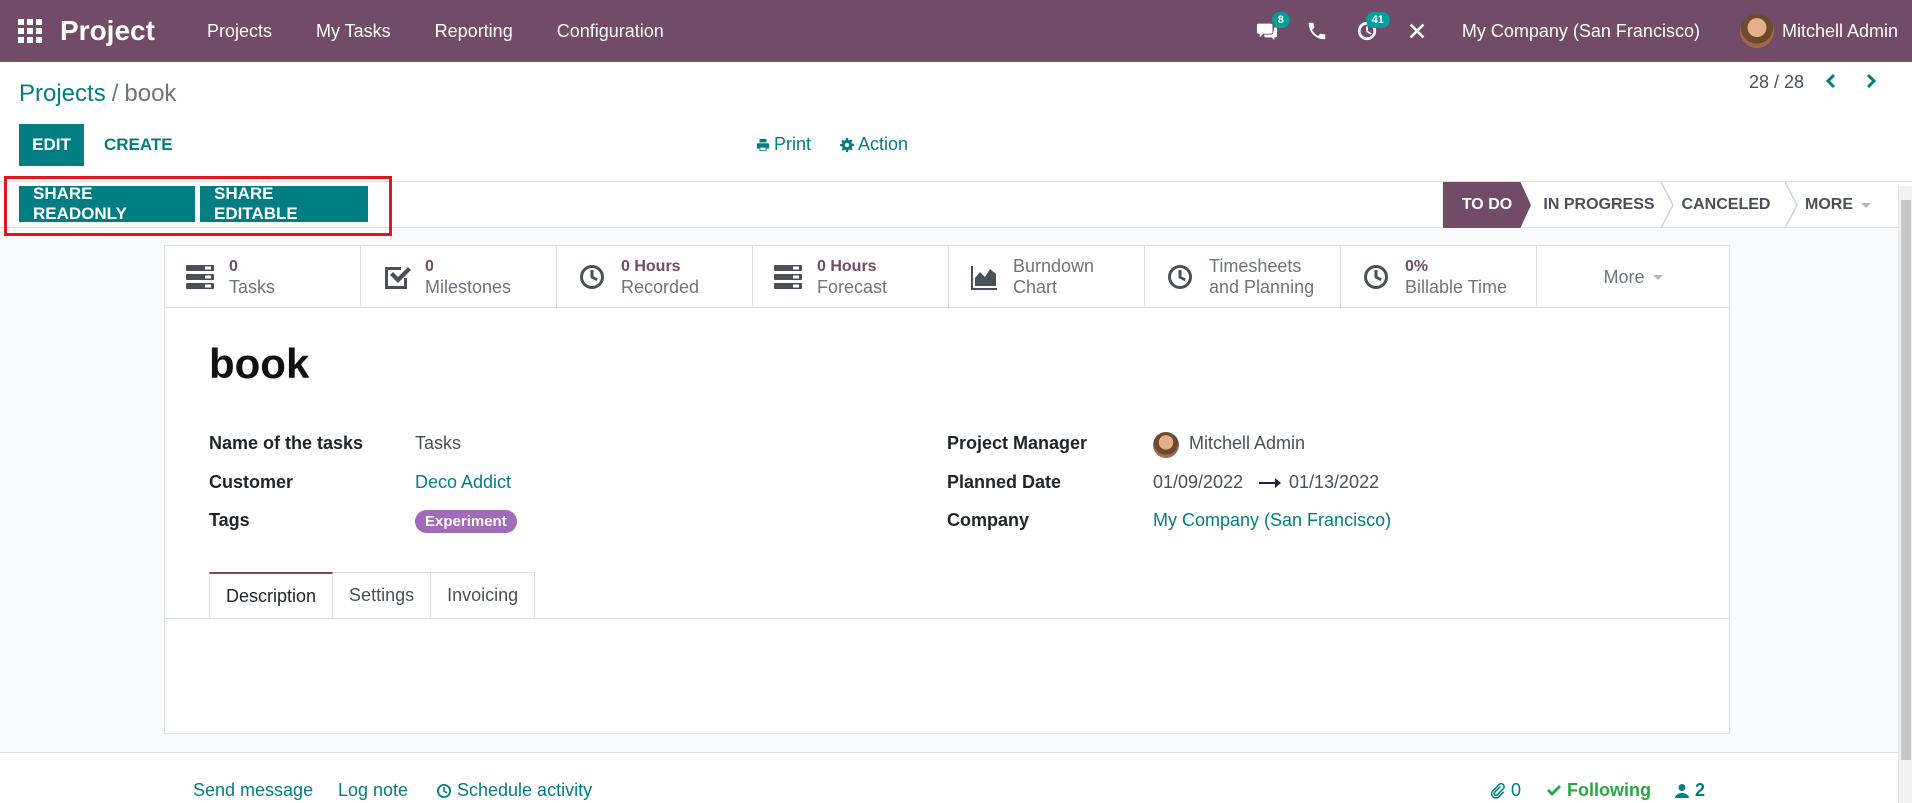  I want to click on company-switcher: My Company (San Francisco), so click(1581, 31).